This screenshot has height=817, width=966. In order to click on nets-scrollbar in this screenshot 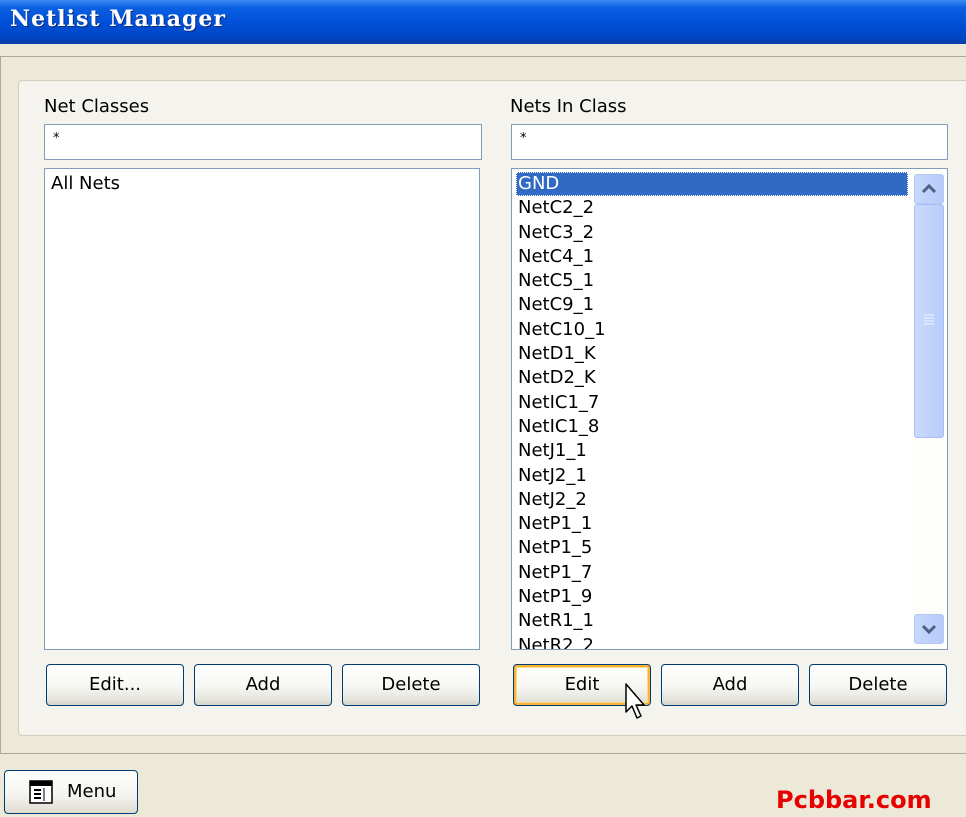, I will do `click(929, 408)`.